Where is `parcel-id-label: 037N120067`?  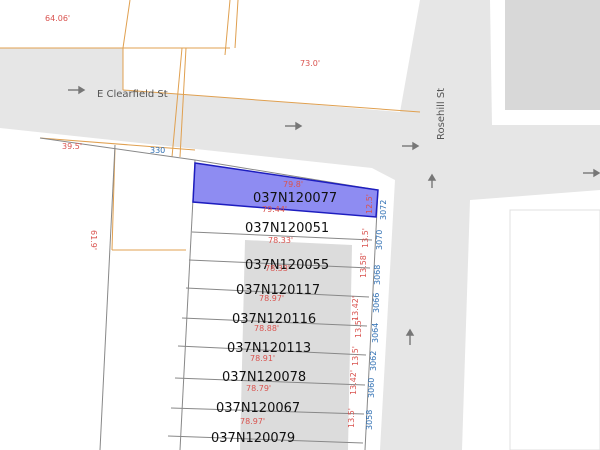
parcel-id-label: 037N120067 is located at coordinates (258, 408).